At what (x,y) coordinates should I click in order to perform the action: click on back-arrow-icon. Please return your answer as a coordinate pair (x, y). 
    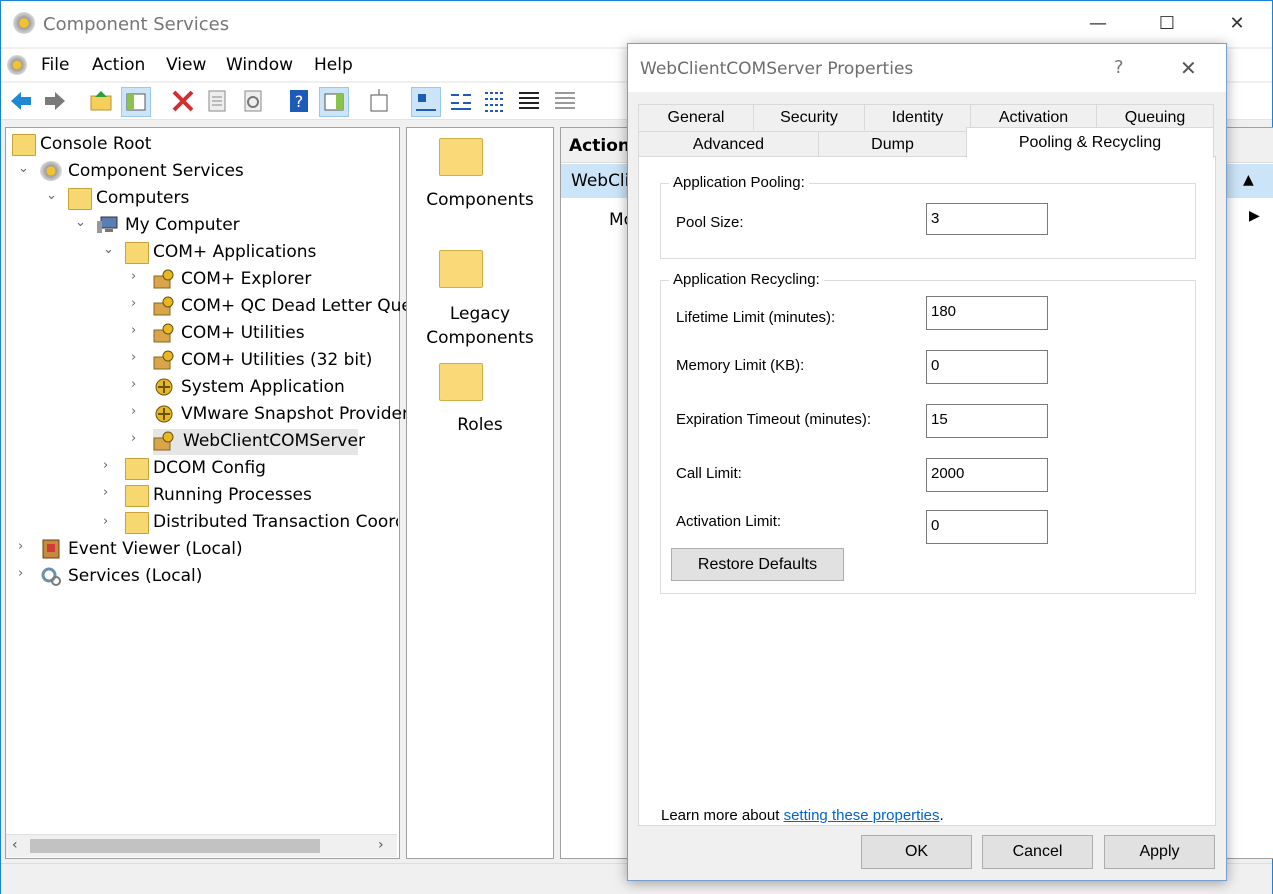
    Looking at the image, I should click on (21, 101).